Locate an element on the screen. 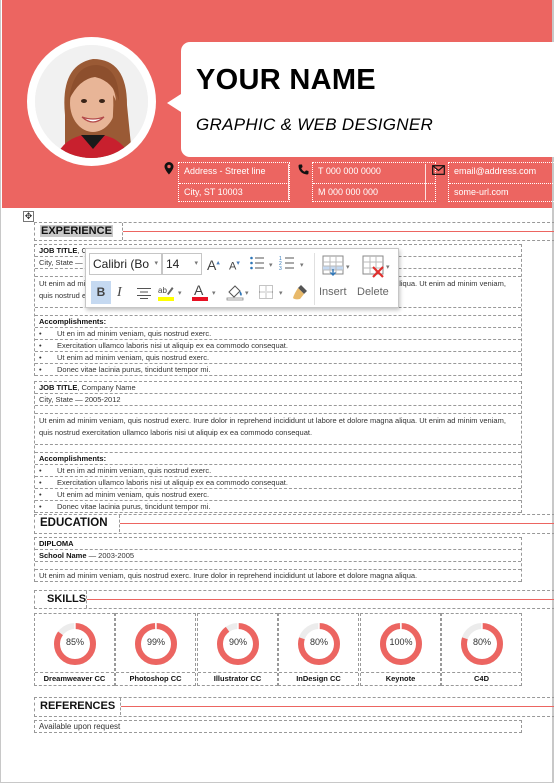  bold-button: B is located at coordinates (101, 292).